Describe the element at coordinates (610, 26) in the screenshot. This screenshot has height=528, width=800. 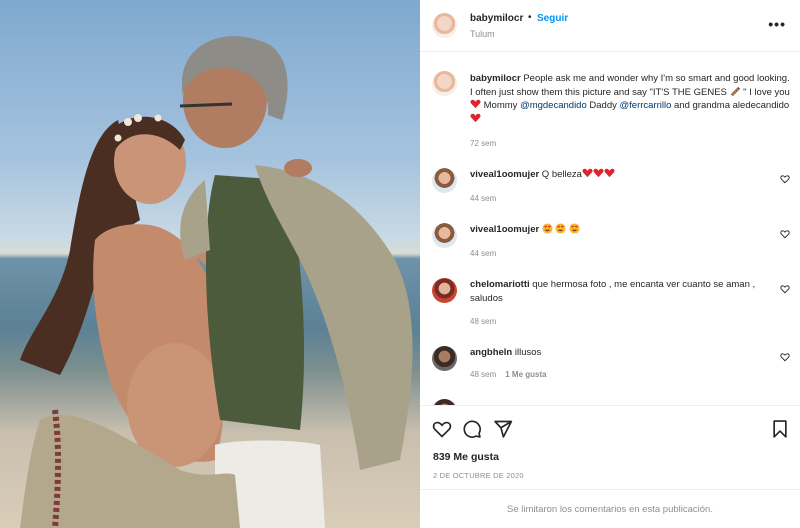
I see `post-header: babymilocr • Seguir Tulum •••` at that location.